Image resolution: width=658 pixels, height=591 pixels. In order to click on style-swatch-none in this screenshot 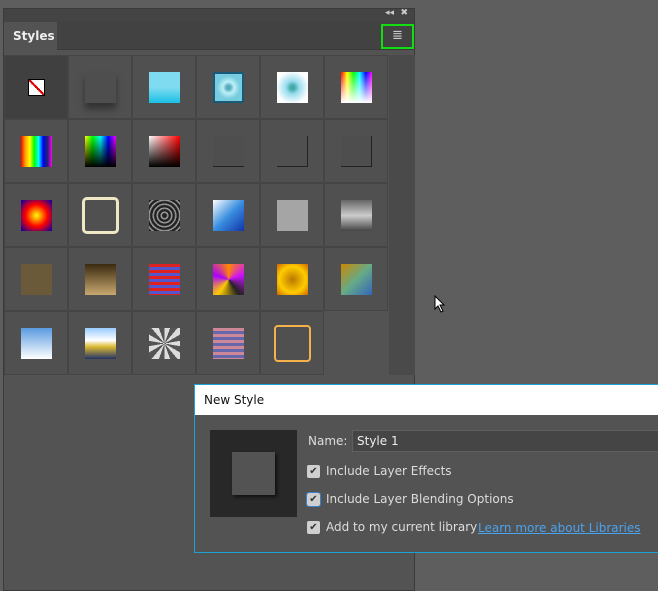, I will do `click(36, 87)`.